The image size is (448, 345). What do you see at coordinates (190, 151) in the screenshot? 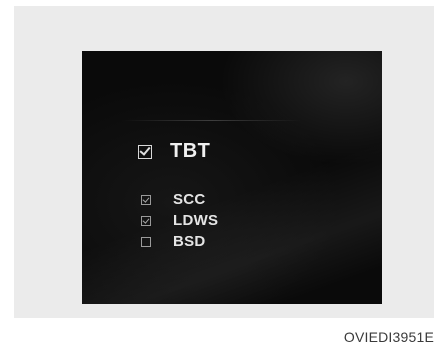
I see `option-label: TBT` at bounding box center [190, 151].